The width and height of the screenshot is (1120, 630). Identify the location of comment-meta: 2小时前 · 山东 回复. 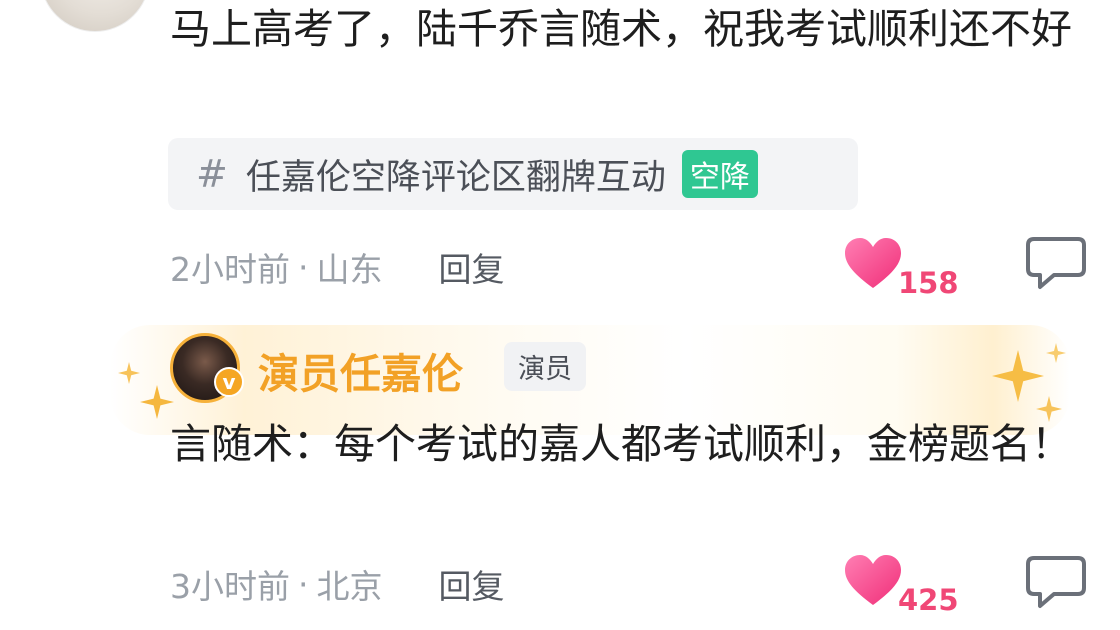
(337, 267).